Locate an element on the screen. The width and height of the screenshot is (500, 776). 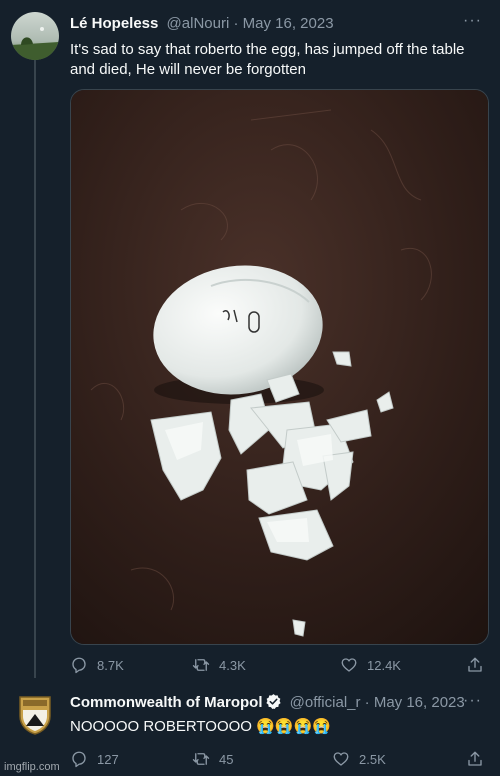
retweet-count: 4.3K is located at coordinates (232, 665).